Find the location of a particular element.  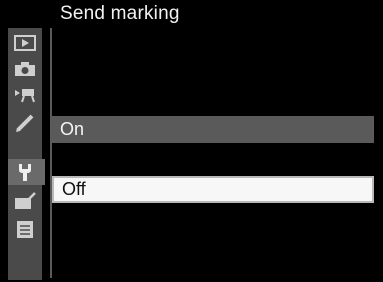

page-title: Send marking is located at coordinates (120, 13).